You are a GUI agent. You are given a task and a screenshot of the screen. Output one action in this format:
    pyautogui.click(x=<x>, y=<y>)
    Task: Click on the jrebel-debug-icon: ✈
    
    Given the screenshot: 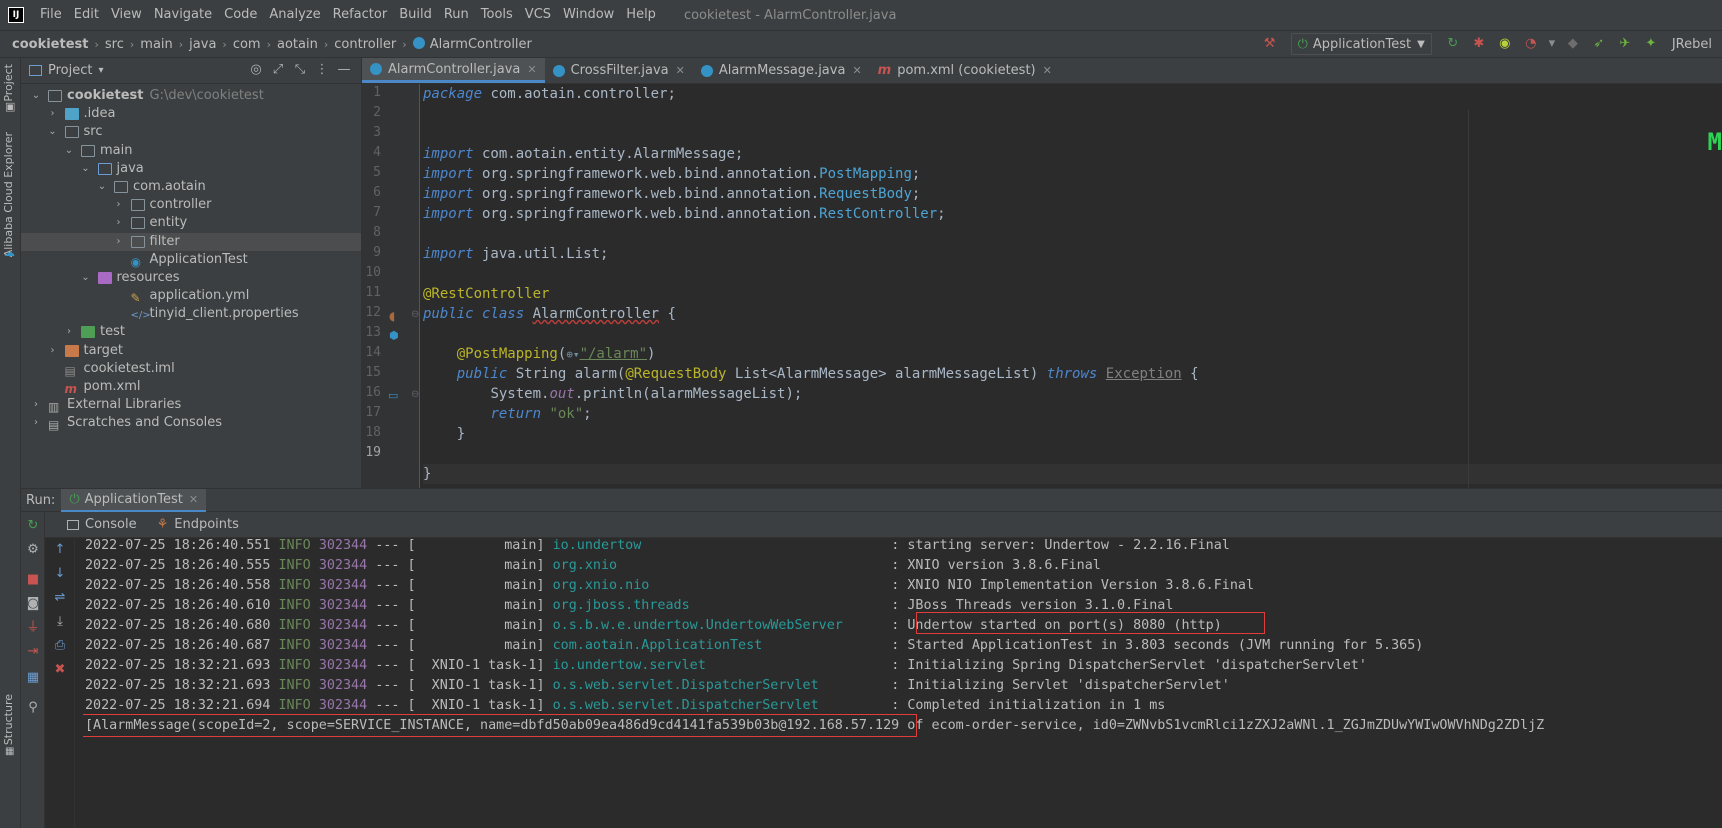 What is the action you would take?
    pyautogui.click(x=1625, y=44)
    